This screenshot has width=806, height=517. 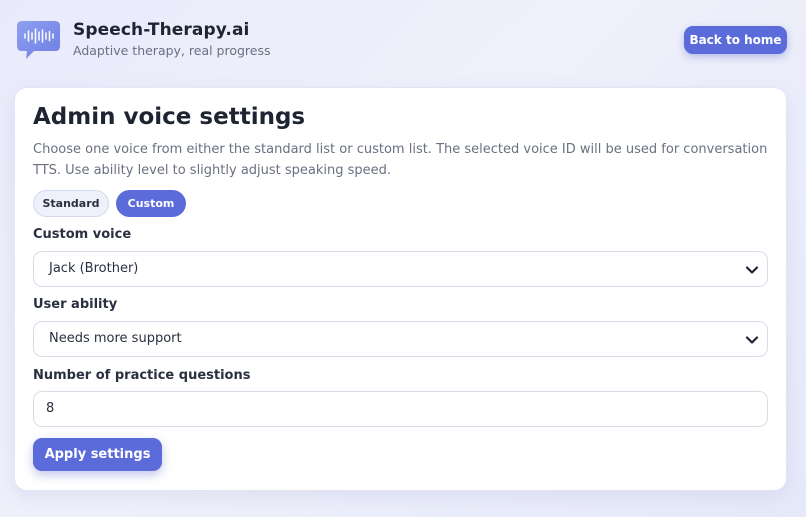 What do you see at coordinates (75, 304) in the screenshot?
I see `user-ability-label: User ability` at bounding box center [75, 304].